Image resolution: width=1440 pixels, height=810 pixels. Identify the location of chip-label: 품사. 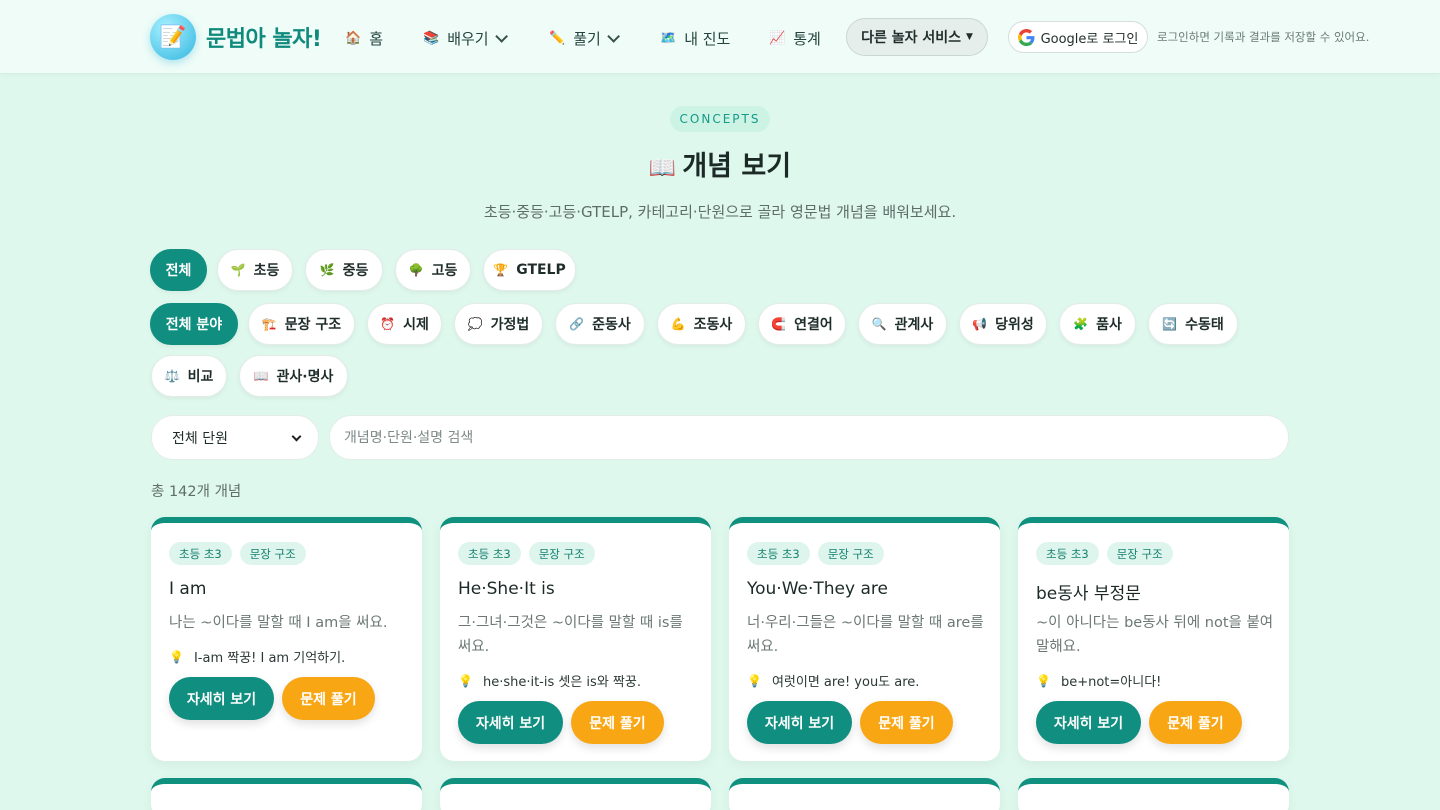
(1109, 325).